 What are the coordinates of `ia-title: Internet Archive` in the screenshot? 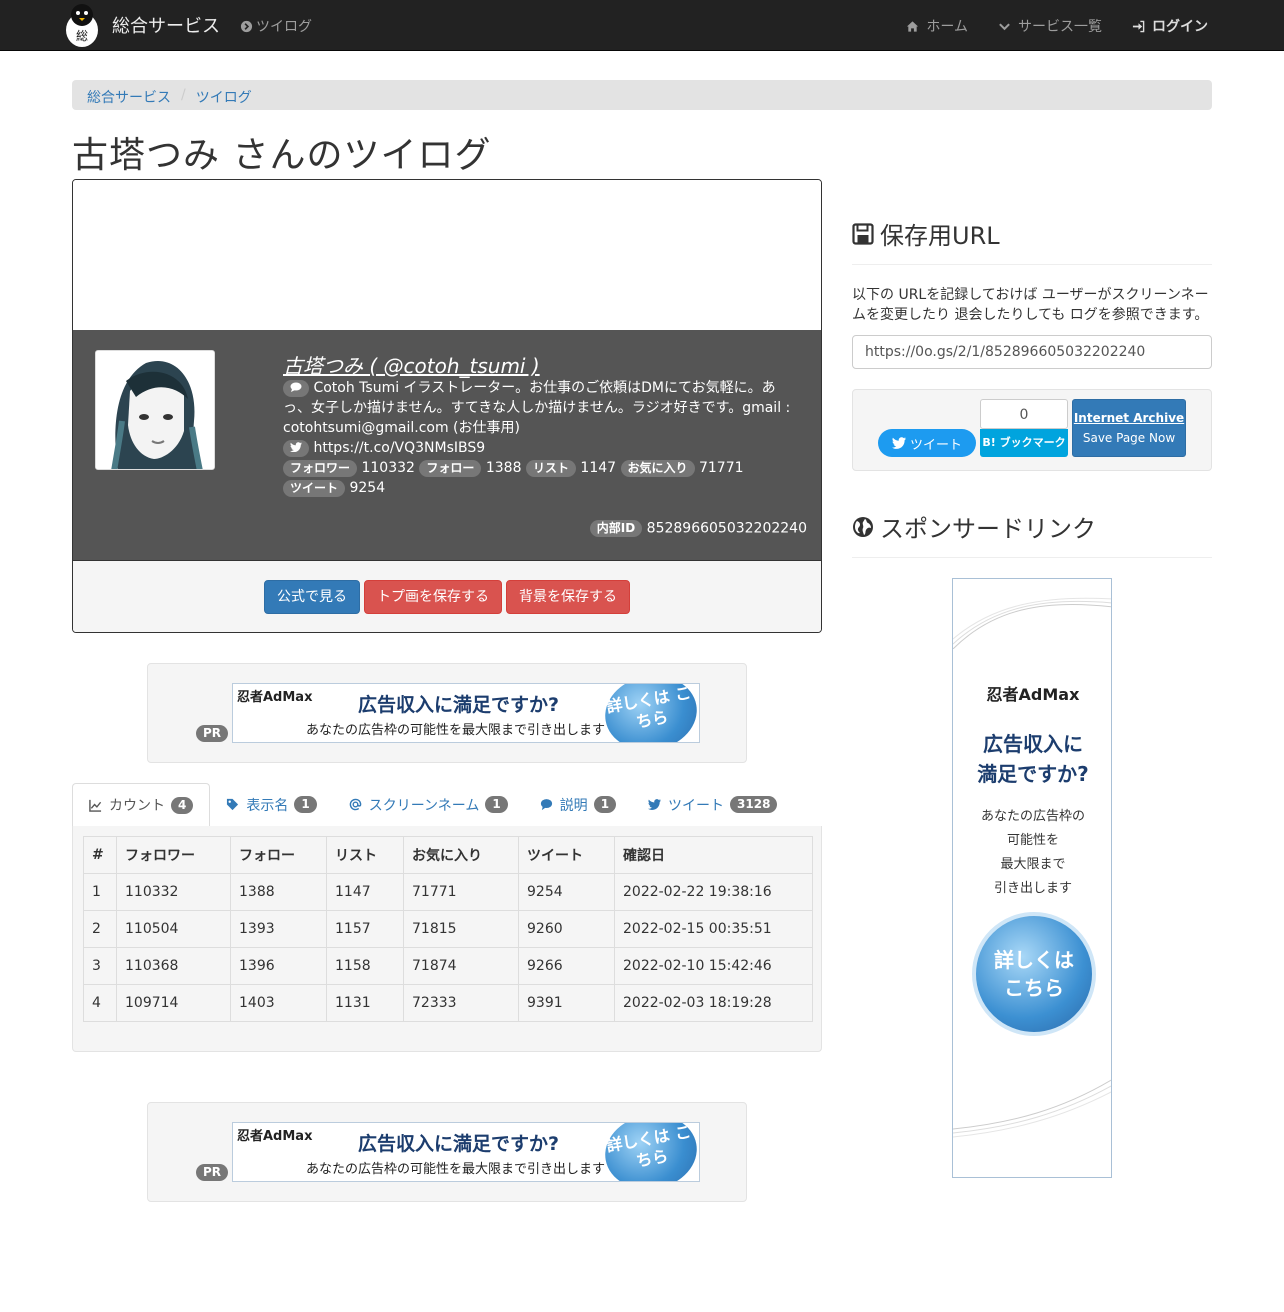 It's located at (1129, 418).